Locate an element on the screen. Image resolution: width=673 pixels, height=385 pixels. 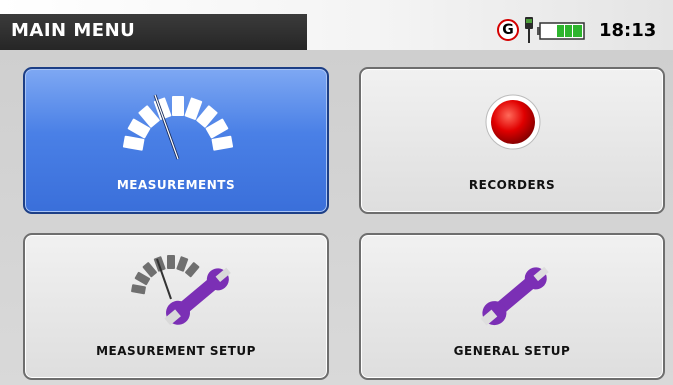
status-area: G 18:13 is located at coordinates (585, 31).